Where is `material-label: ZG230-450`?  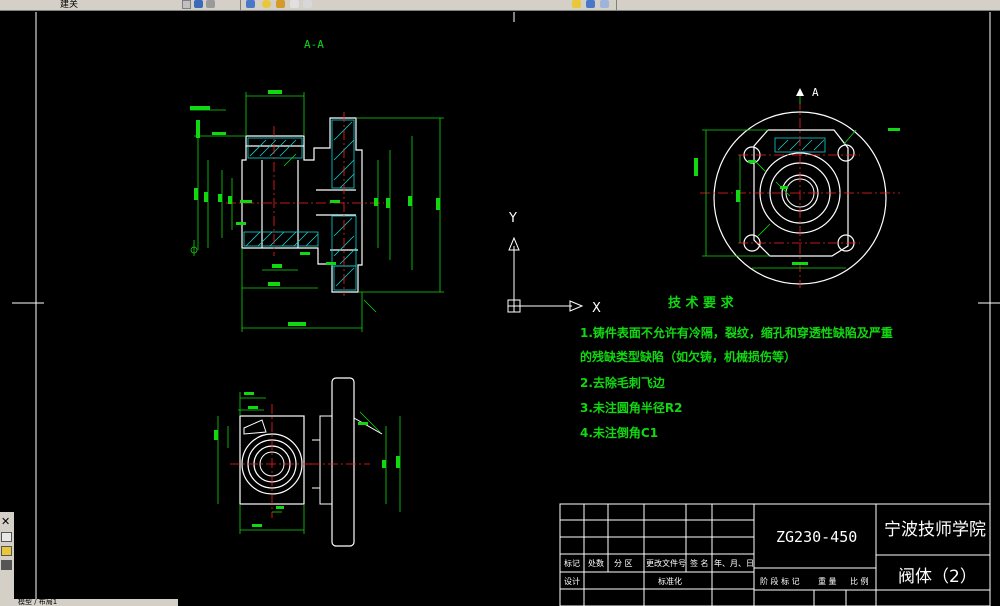
material-label: ZG230-450 is located at coordinates (817, 537).